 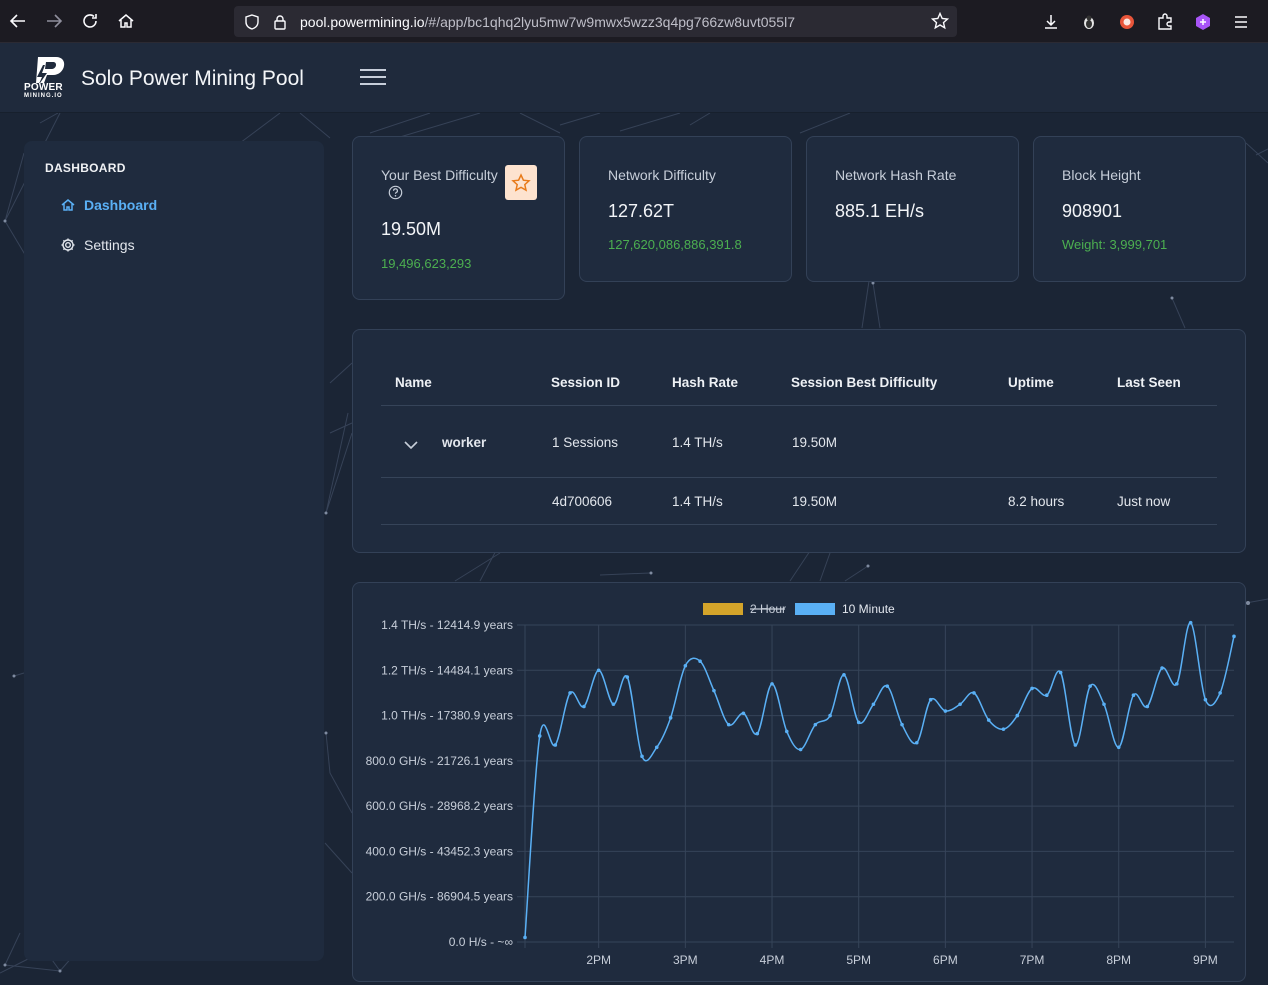 What do you see at coordinates (1101, 175) in the screenshot?
I see `card-label: Block Height` at bounding box center [1101, 175].